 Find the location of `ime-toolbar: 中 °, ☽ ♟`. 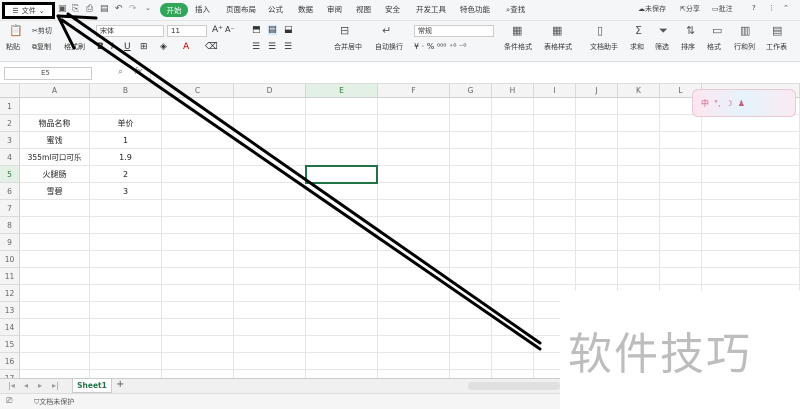

ime-toolbar: 中 °, ☽ ♟ is located at coordinates (744, 103).